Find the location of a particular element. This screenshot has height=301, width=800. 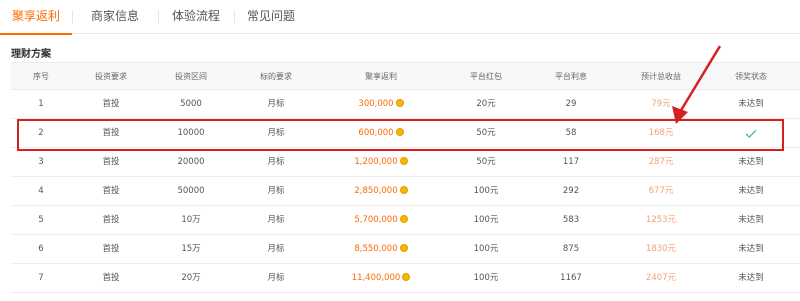

arrow-head is located at coordinates (680, 115).